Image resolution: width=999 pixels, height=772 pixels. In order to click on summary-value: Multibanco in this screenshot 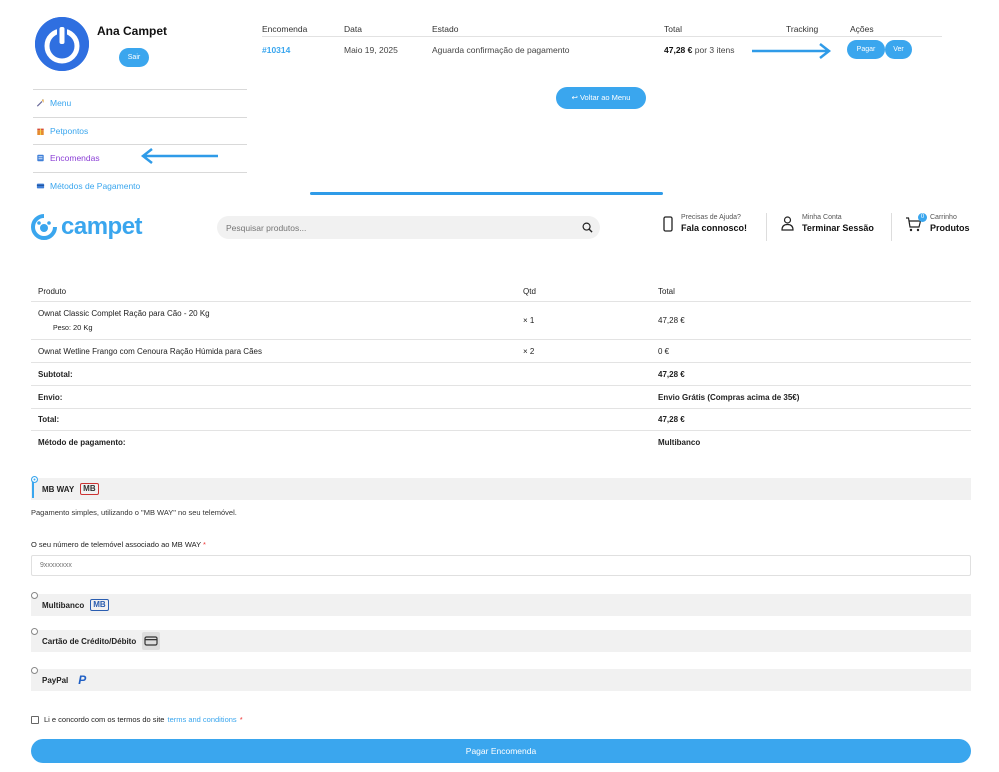, I will do `click(679, 442)`.